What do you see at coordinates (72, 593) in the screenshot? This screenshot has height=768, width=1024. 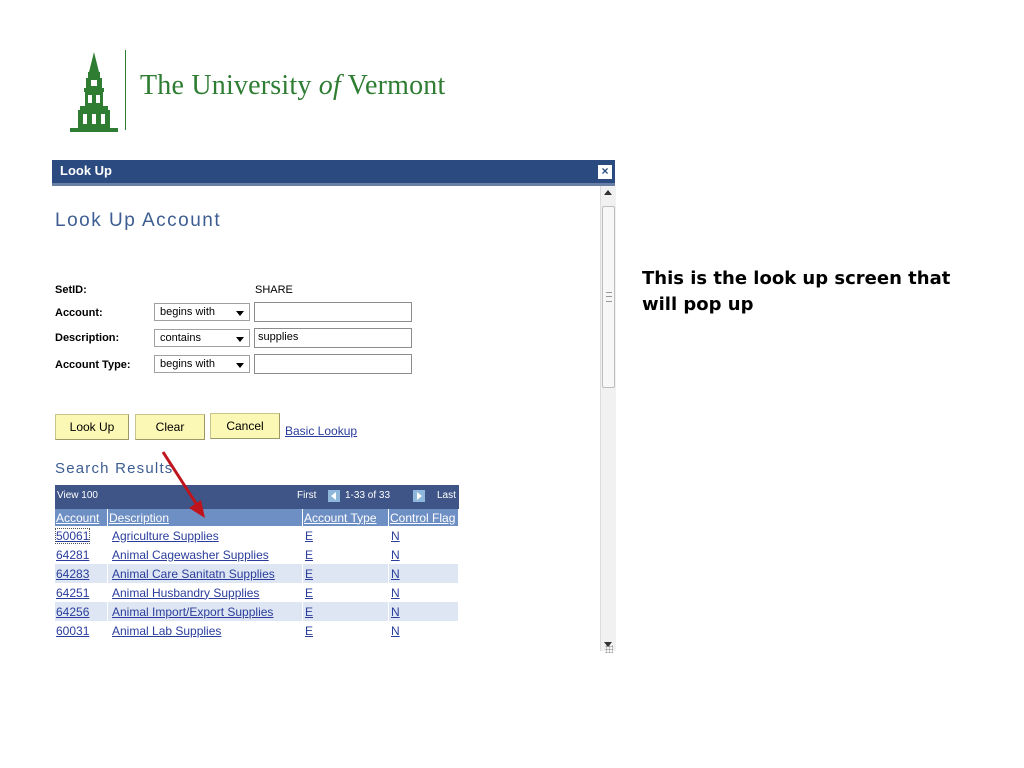 I see `account-link: 64251` at bounding box center [72, 593].